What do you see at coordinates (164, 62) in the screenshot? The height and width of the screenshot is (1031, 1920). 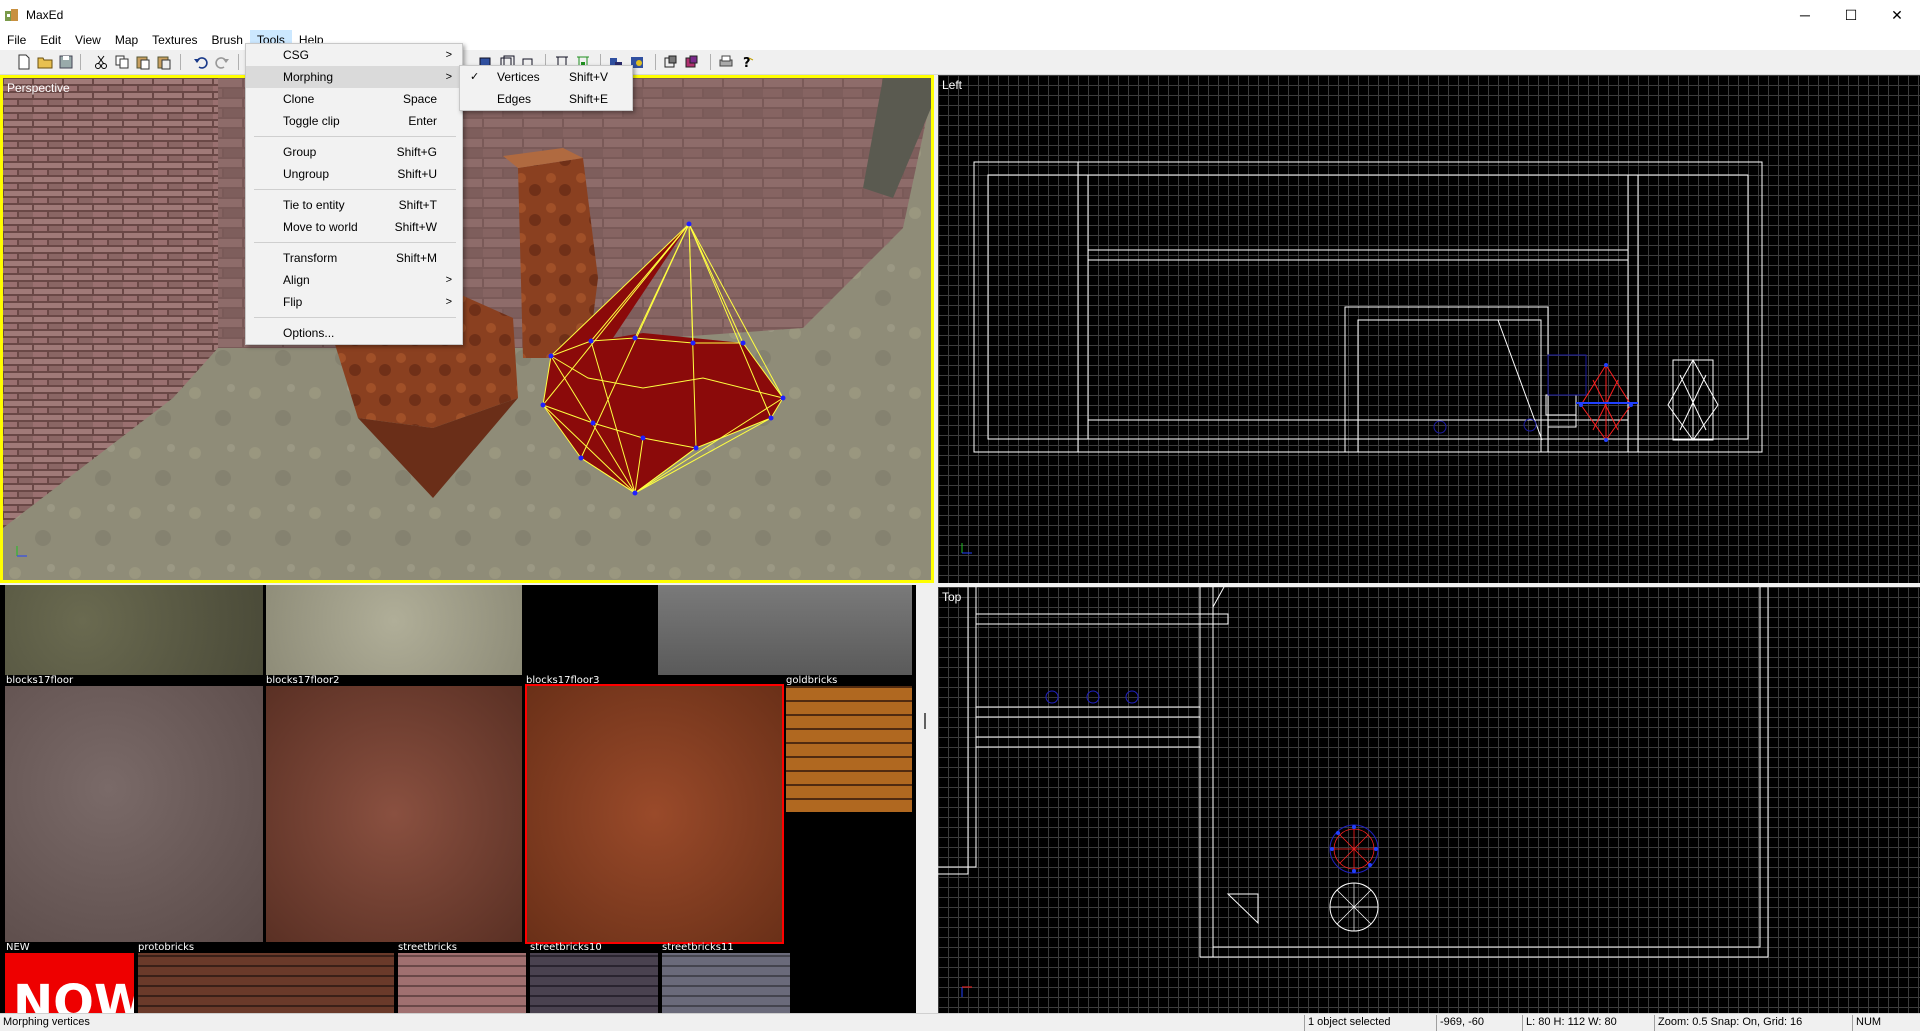 I see `paste-special-icon` at bounding box center [164, 62].